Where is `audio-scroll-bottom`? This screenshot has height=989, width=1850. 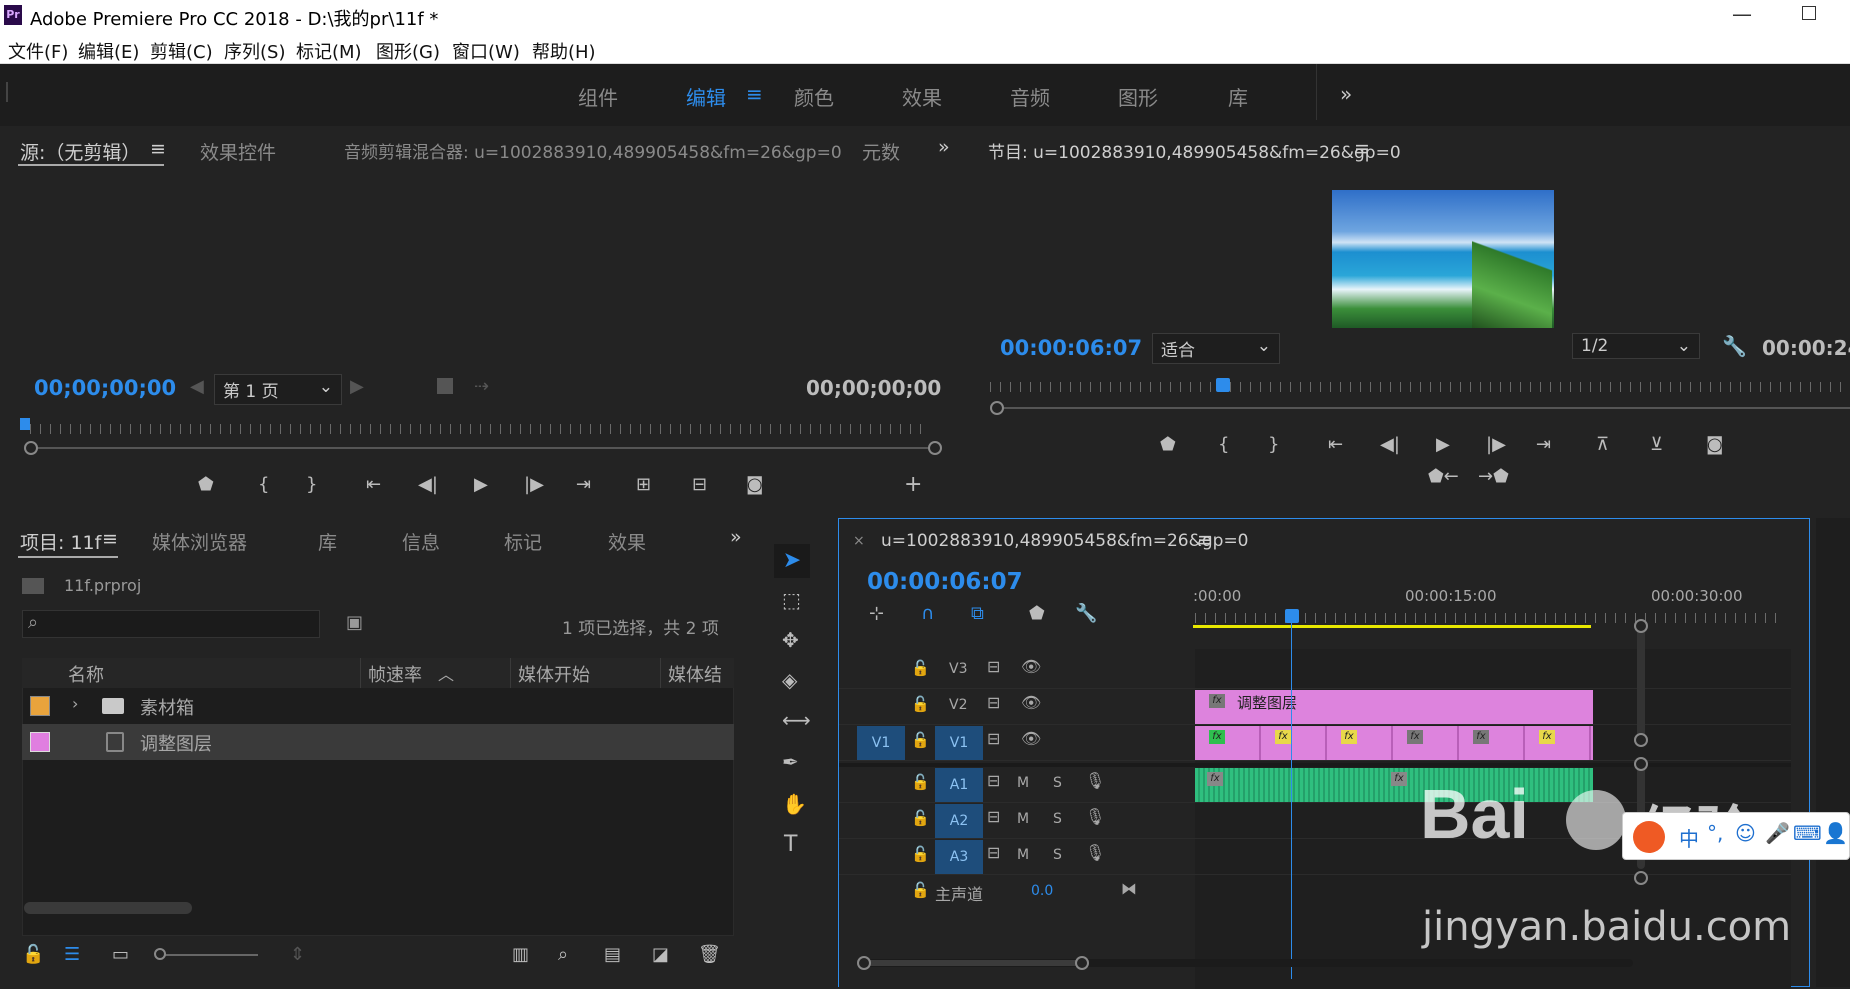 audio-scroll-bottom is located at coordinates (1641, 878).